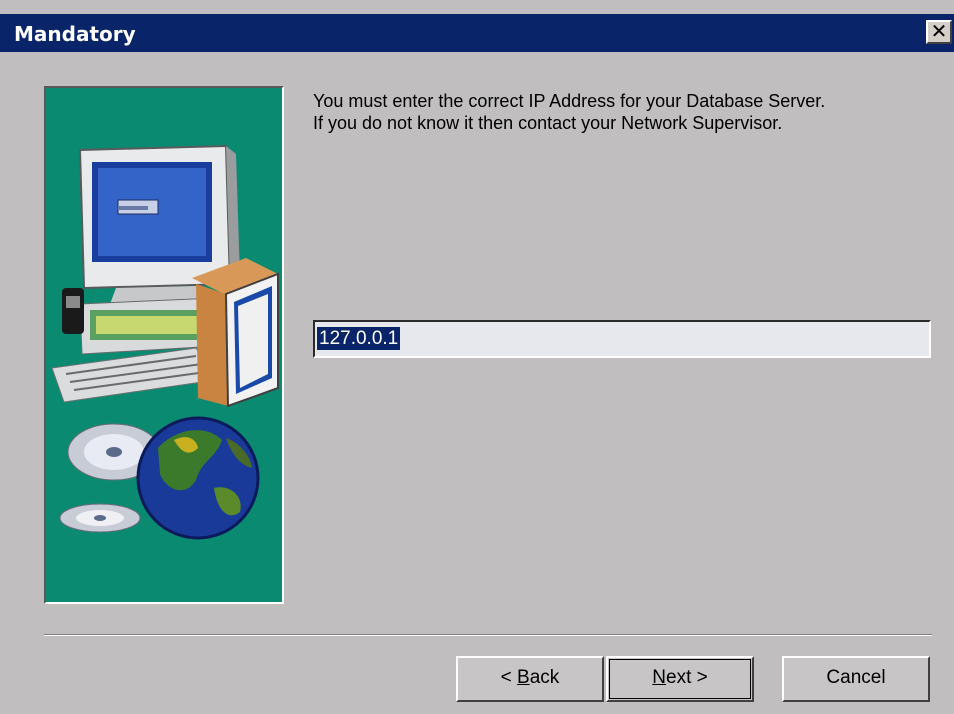 The image size is (954, 714). What do you see at coordinates (544, 677) in the screenshot?
I see `back-button-rest: ack` at bounding box center [544, 677].